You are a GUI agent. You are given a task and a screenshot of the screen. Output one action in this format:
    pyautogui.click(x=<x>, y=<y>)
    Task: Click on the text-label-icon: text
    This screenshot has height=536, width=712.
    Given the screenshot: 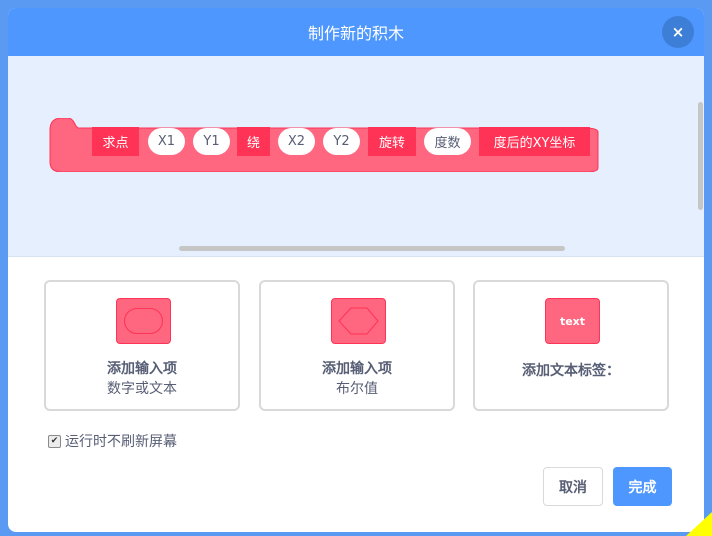 What is the action you would take?
    pyautogui.click(x=572, y=321)
    